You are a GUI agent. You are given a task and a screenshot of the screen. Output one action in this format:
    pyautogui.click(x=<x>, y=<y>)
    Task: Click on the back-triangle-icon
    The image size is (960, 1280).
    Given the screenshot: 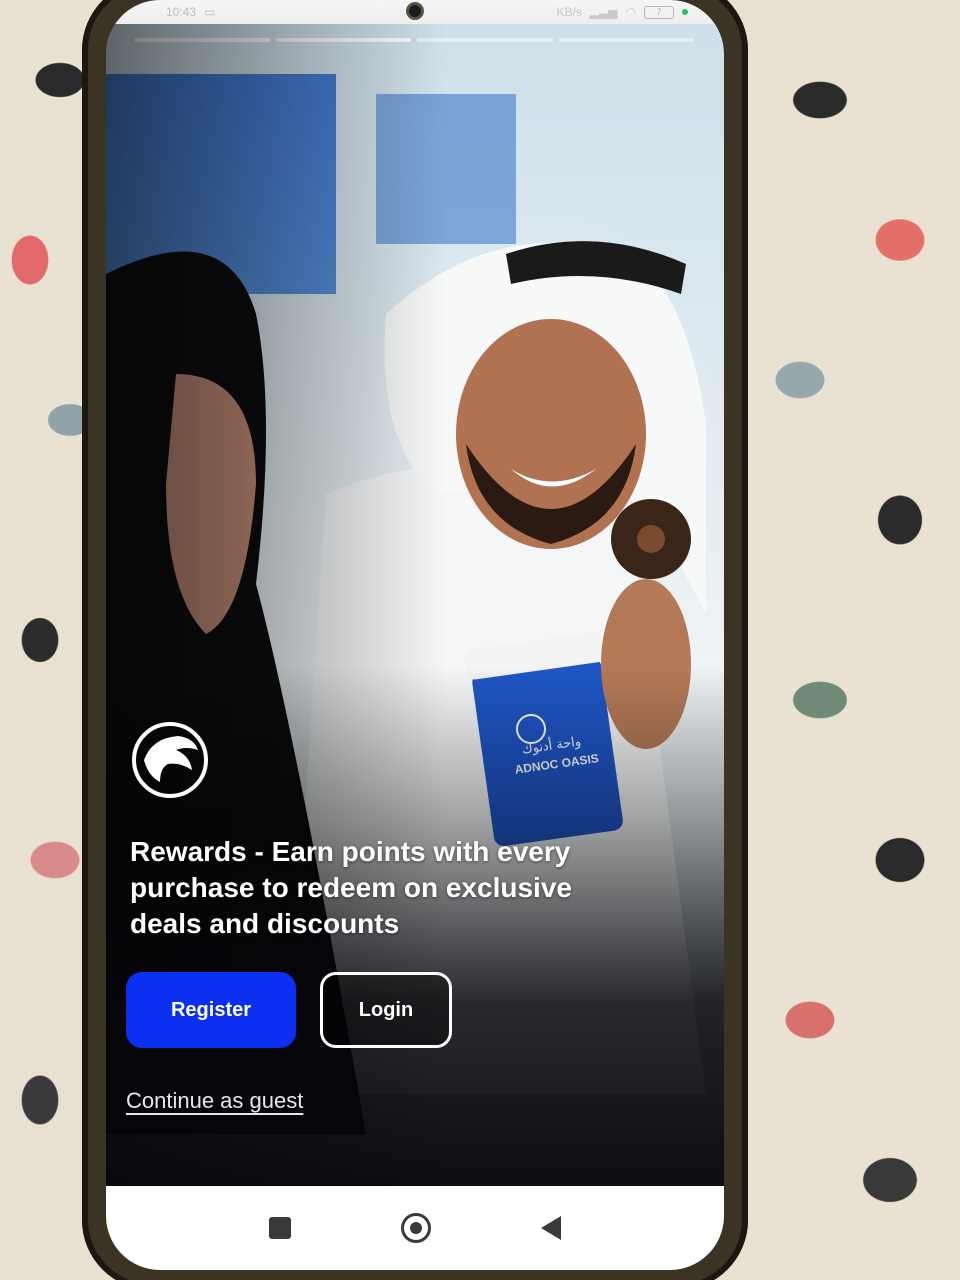 What is the action you would take?
    pyautogui.click(x=551, y=1228)
    